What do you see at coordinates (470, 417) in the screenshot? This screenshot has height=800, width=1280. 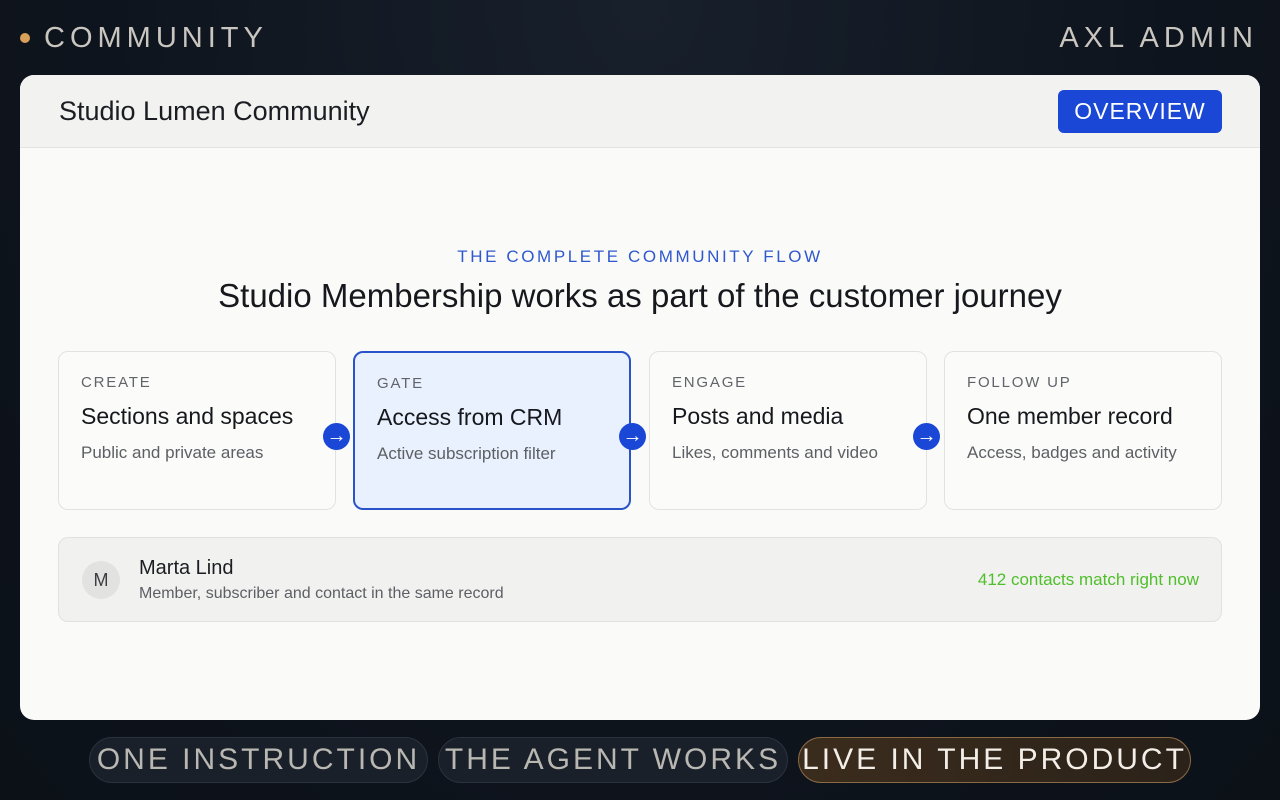 I see `step-title: Access from CRM` at bounding box center [470, 417].